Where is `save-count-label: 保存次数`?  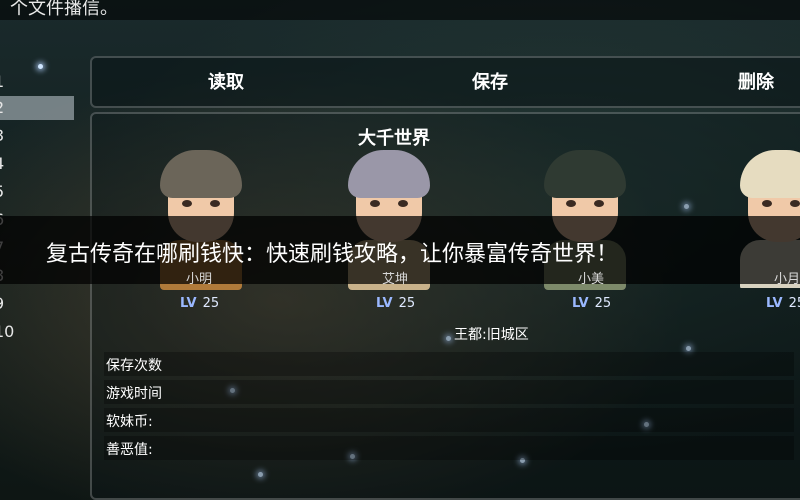
save-count-label: 保存次数 is located at coordinates (134, 366).